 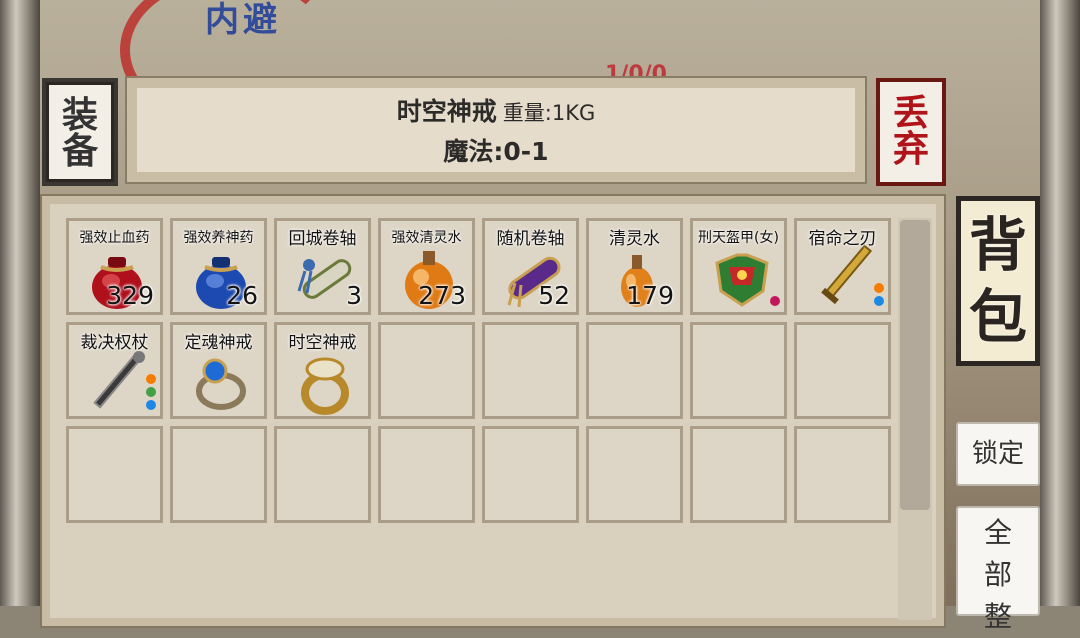 What do you see at coordinates (243, 20) in the screenshot?
I see `scene-title-fragment: 内避` at bounding box center [243, 20].